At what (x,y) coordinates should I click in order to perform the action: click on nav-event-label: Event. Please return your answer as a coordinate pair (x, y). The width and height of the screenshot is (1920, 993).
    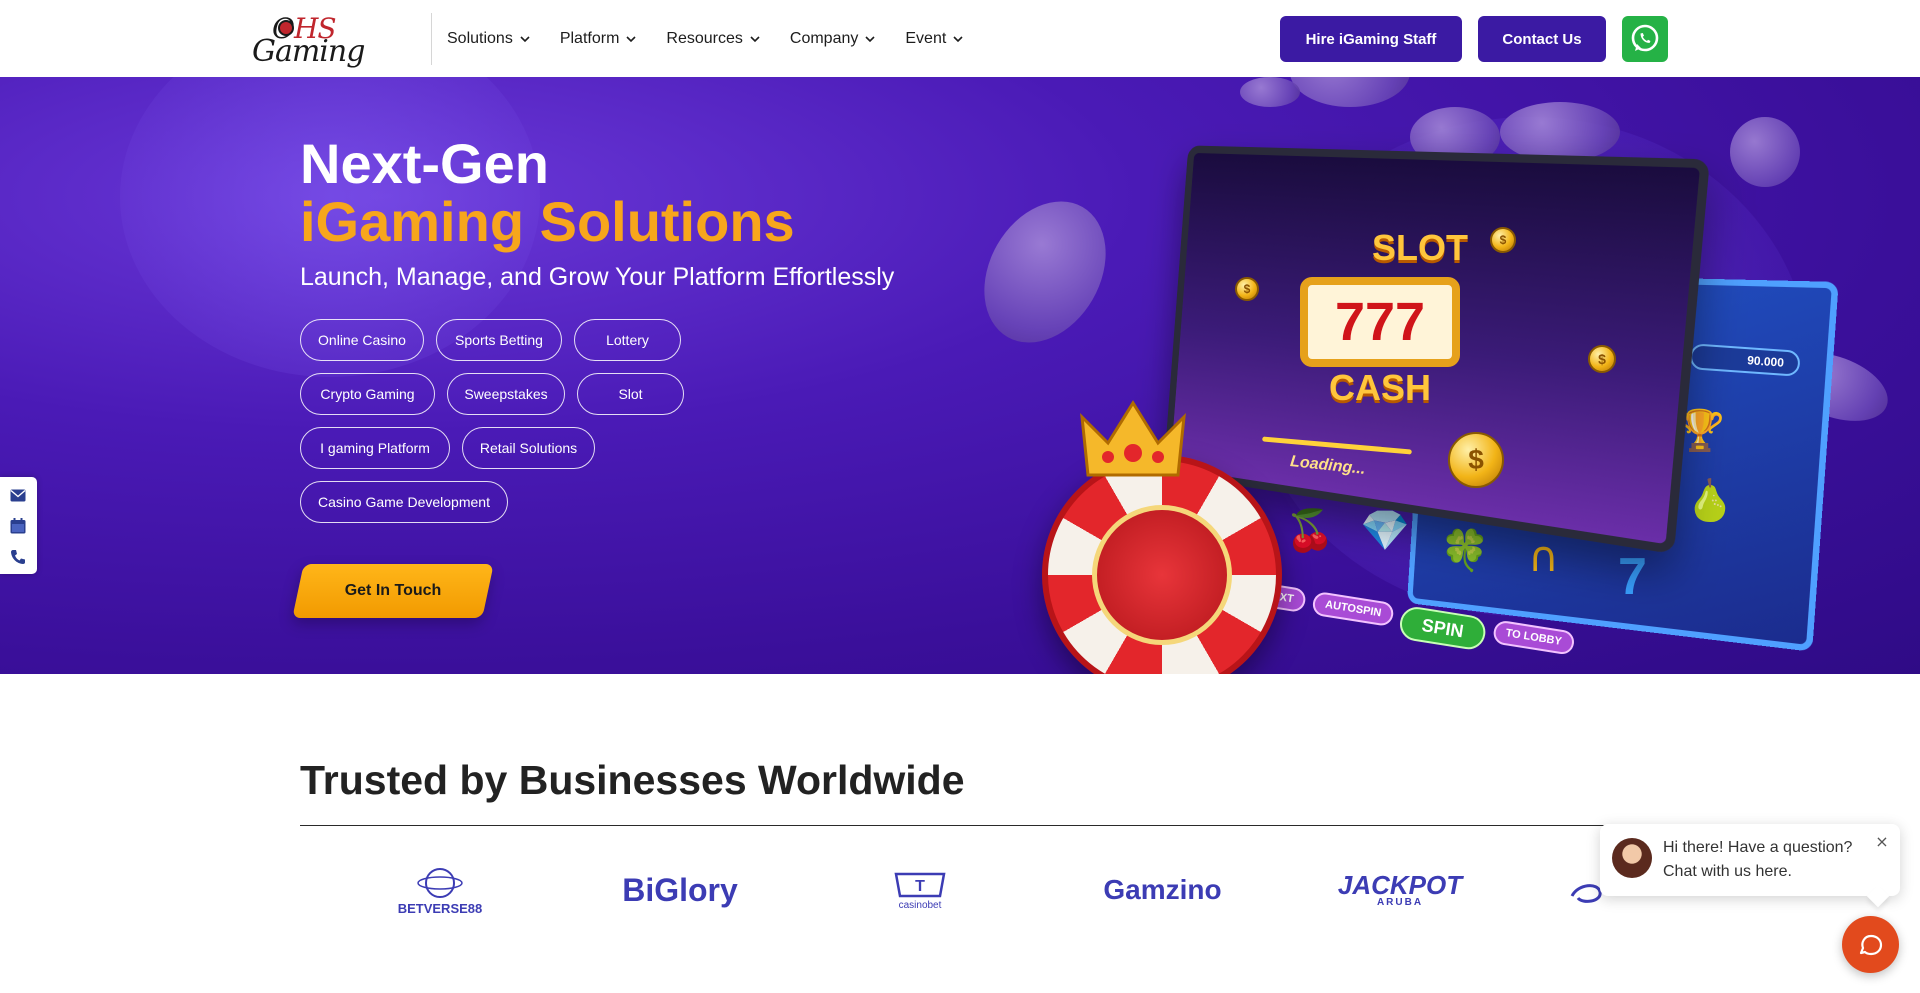
    Looking at the image, I should click on (926, 38).